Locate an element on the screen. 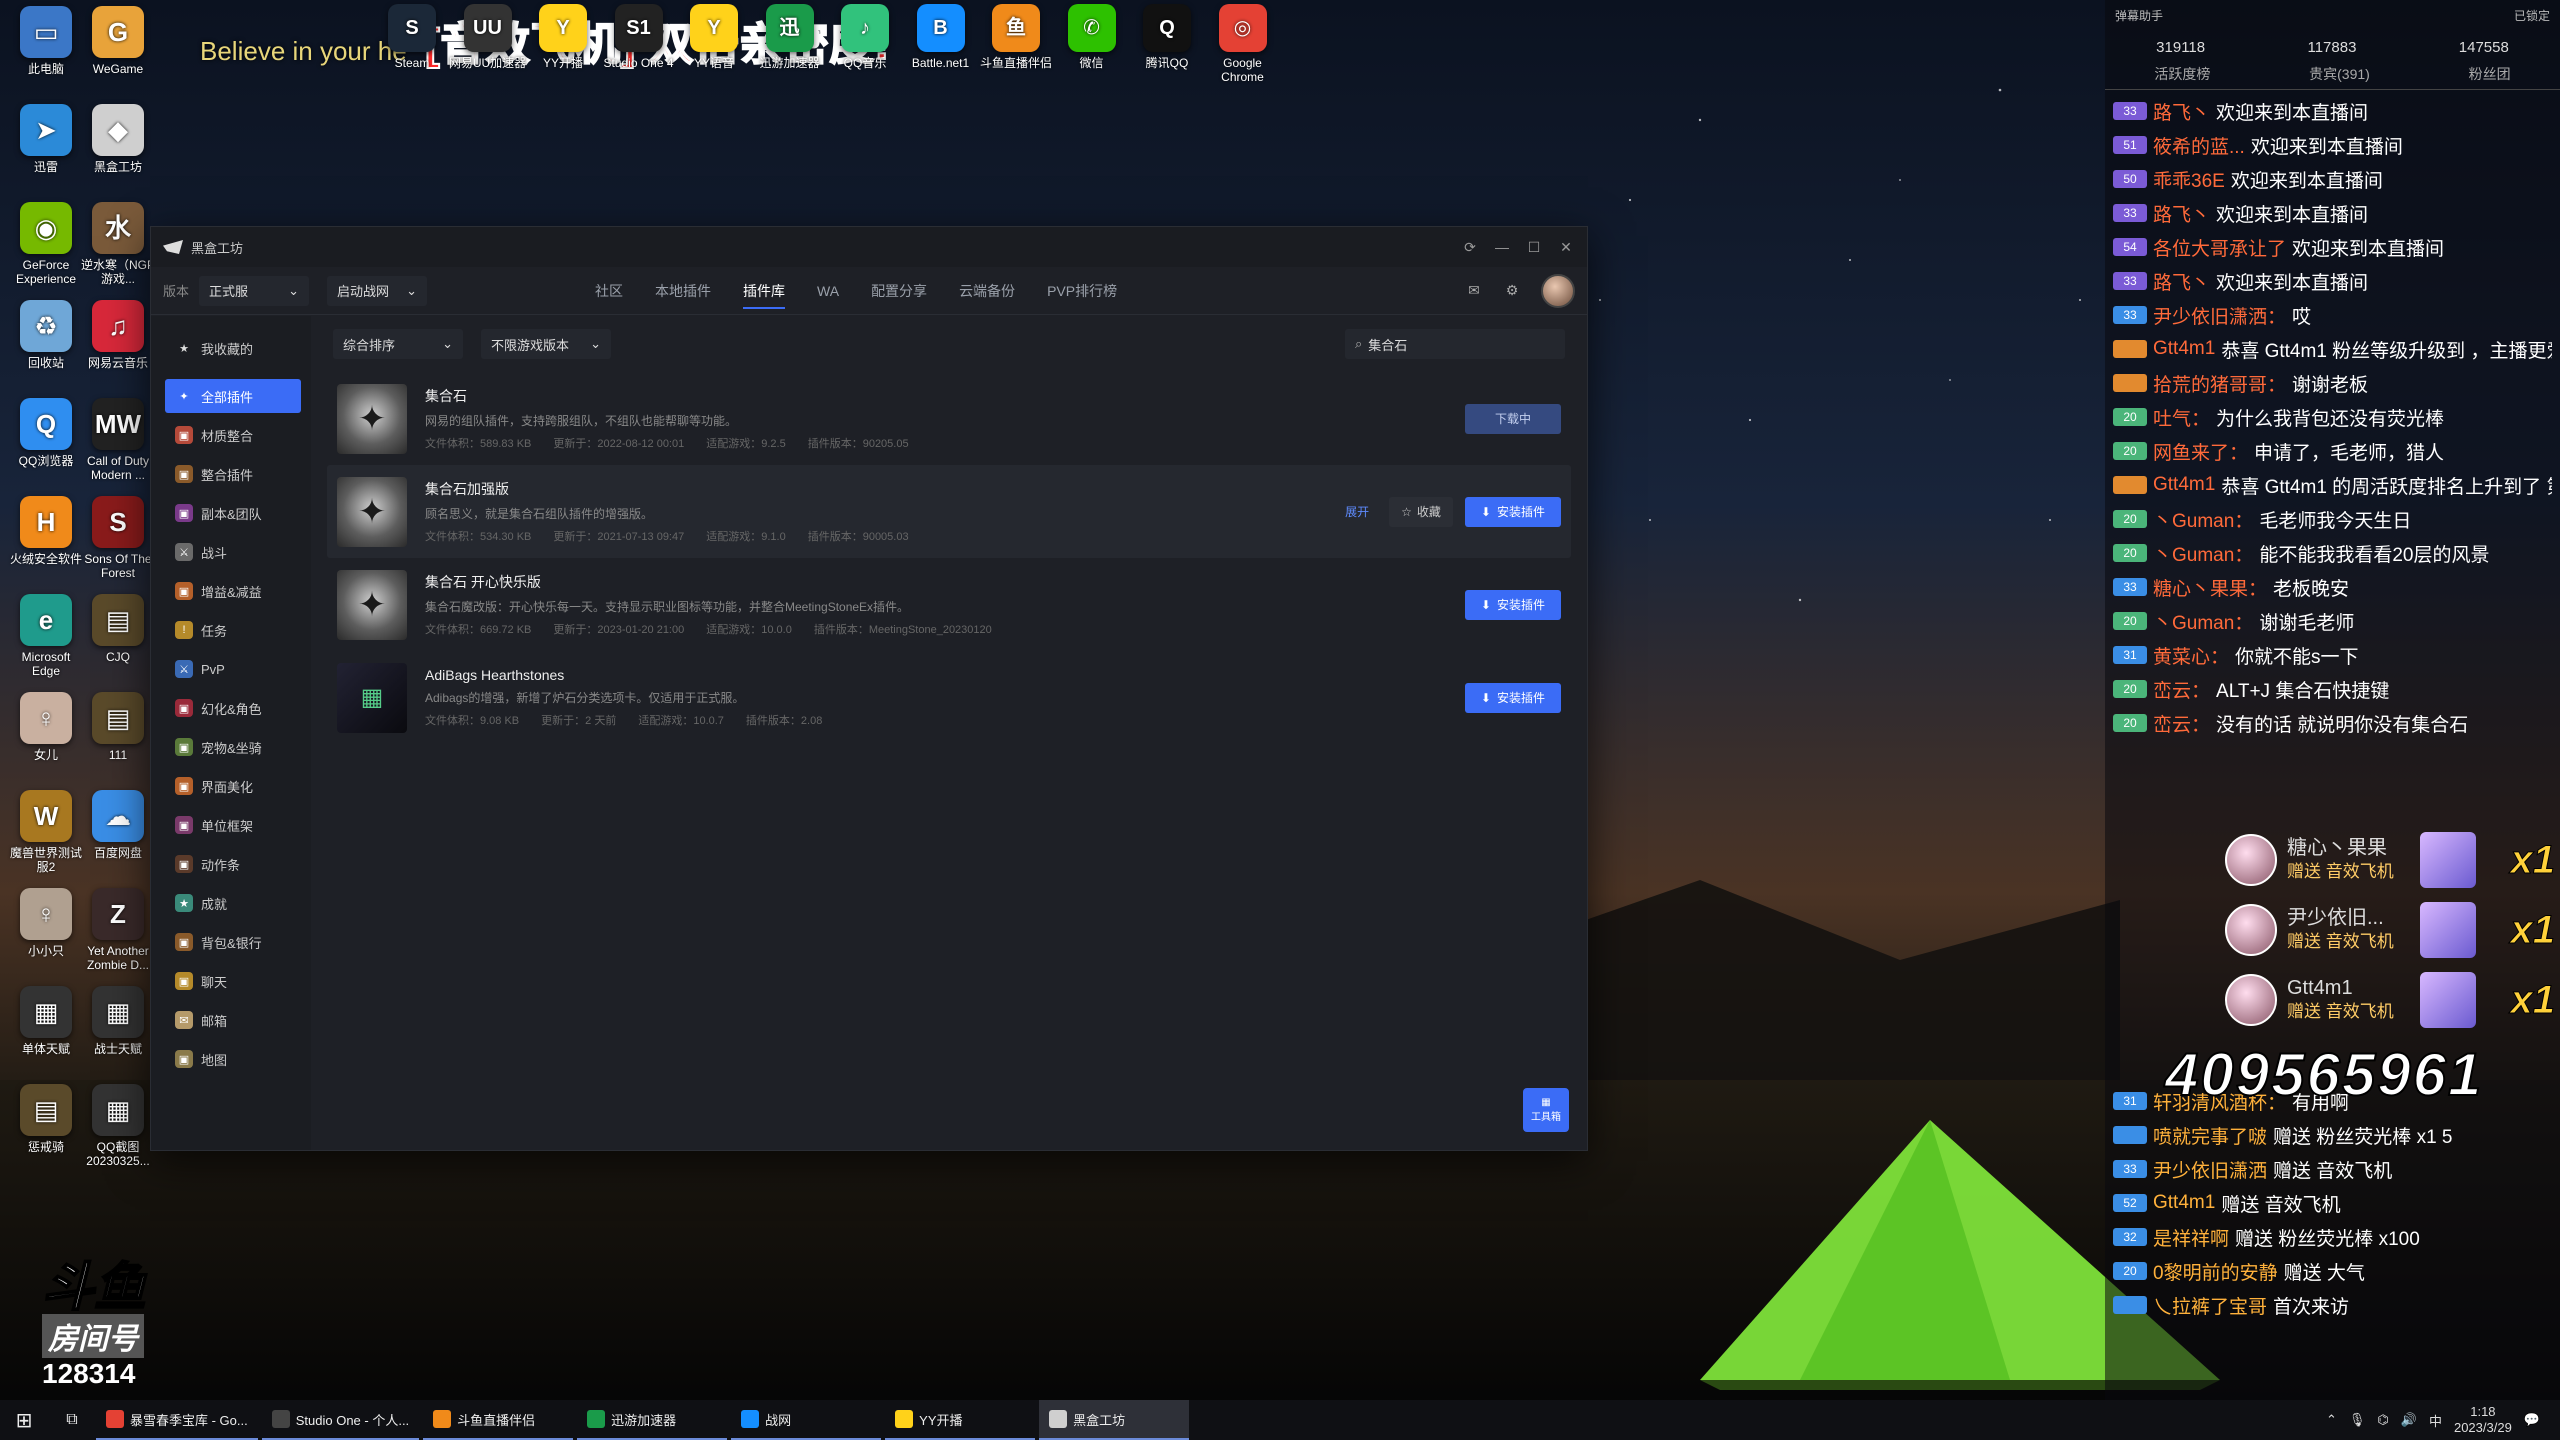 The height and width of the screenshot is (1440, 2560). downloading-button: 下载中 is located at coordinates (1512, 418).